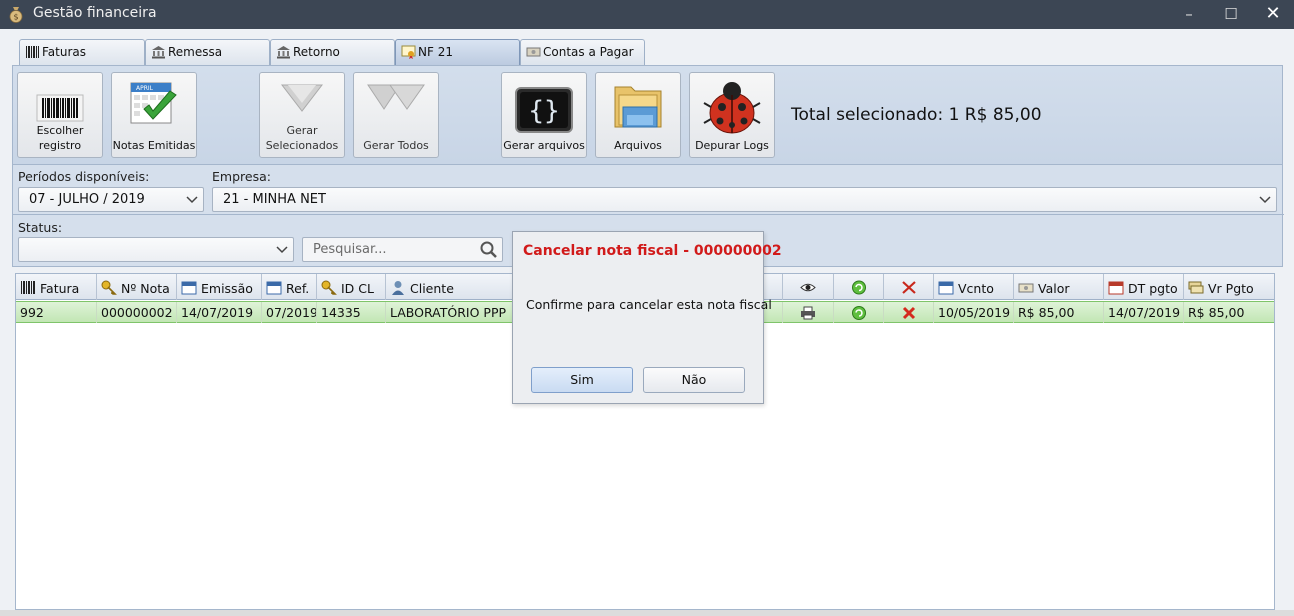 The image size is (1294, 616). Describe the element at coordinates (56, 312) in the screenshot. I see `cell-fatura: 992` at that location.